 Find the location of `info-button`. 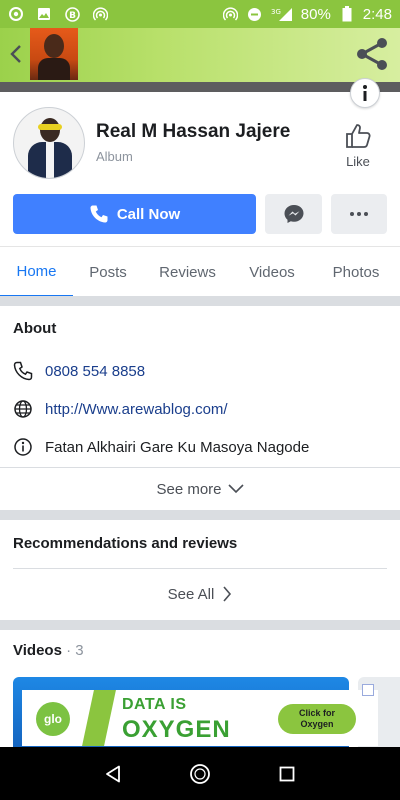

info-button is located at coordinates (365, 93).